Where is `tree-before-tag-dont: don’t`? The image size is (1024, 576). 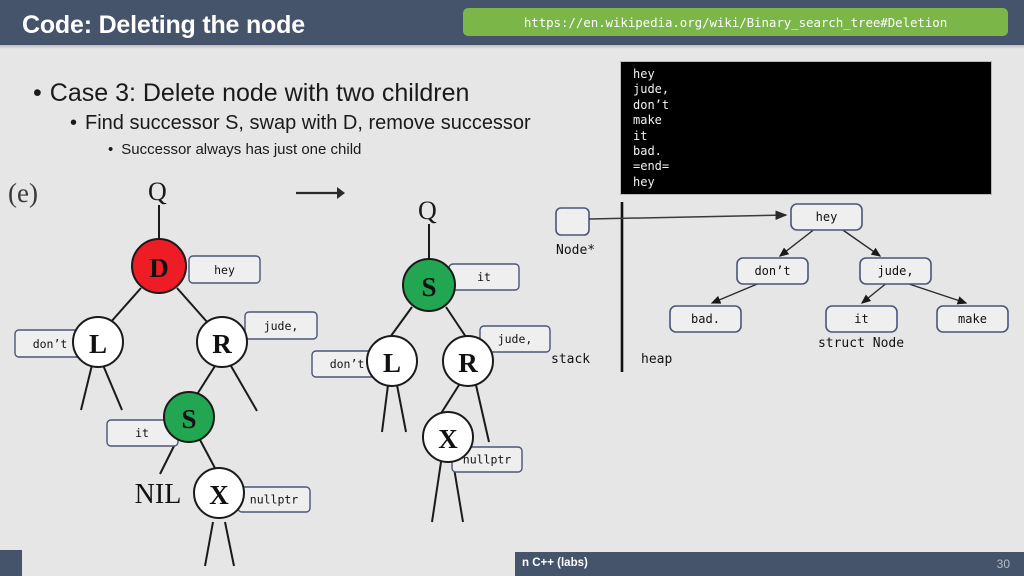
tree-before-tag-dont: don’t is located at coordinates (50, 343).